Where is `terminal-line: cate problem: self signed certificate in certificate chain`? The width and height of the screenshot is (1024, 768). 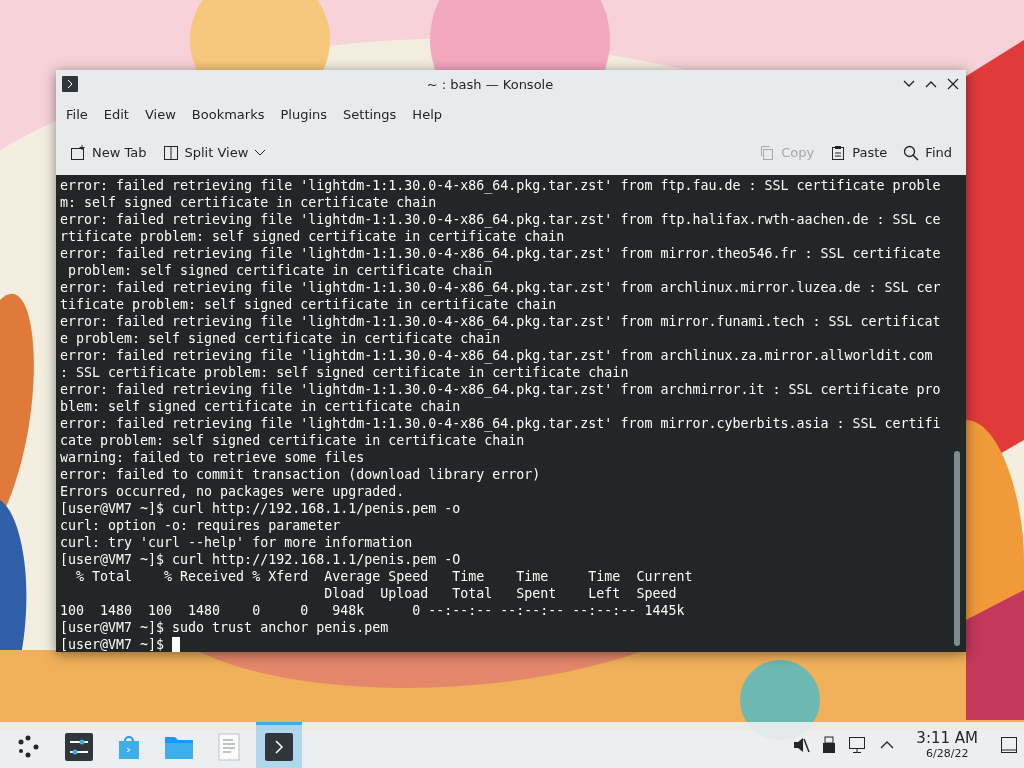
terminal-line: cate problem: self signed certificate in certificate chain is located at coordinates (293, 440).